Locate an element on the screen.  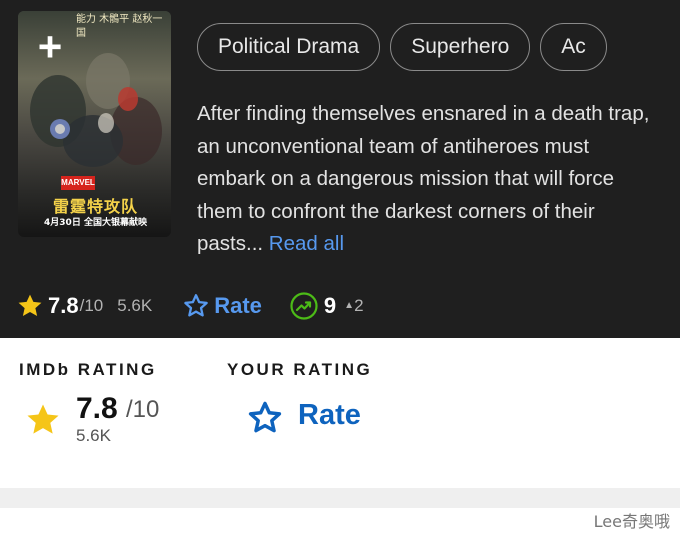
trending-up-icon is located at coordinates (304, 306).